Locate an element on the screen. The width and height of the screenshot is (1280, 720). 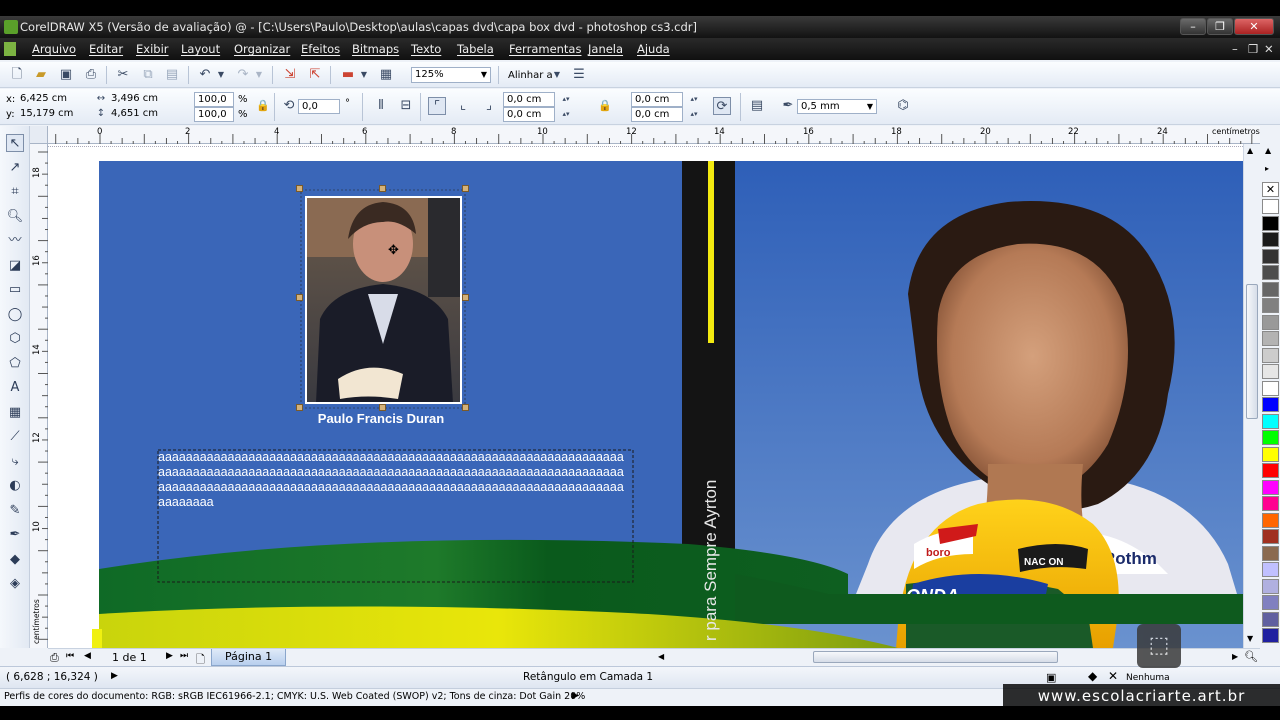
launcher-dropdown-icon: ▼ is located at coordinates (364, 75).